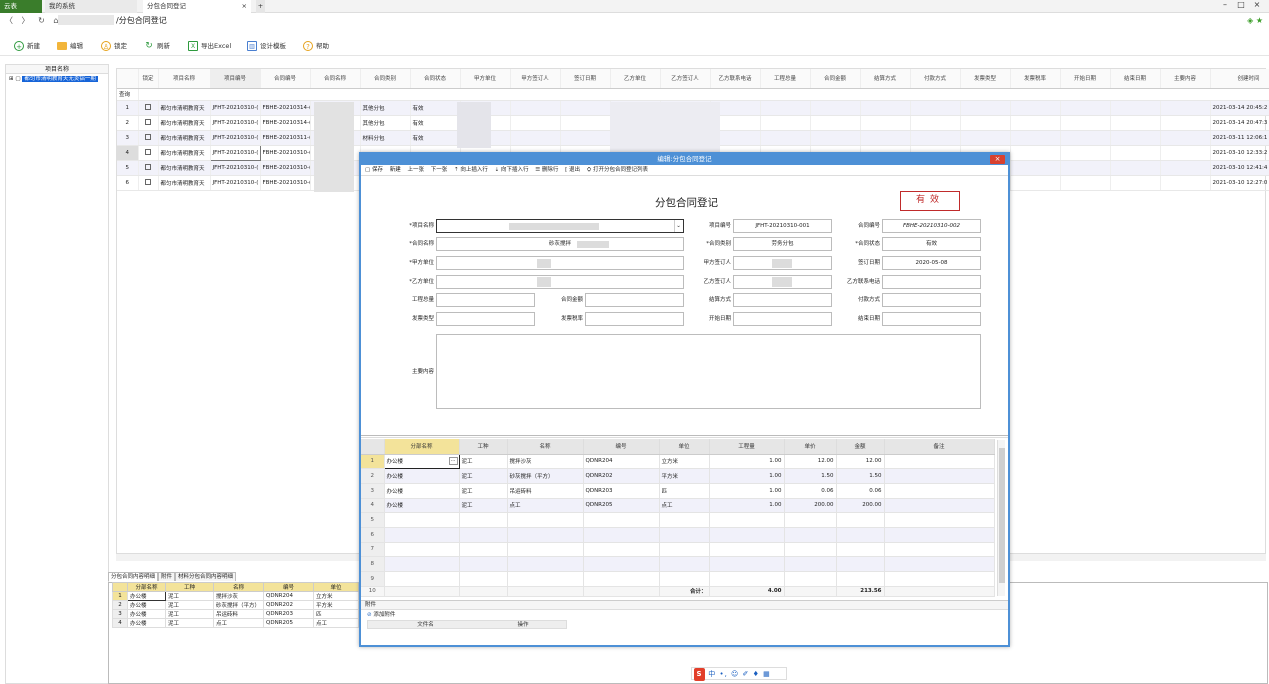 This screenshot has height=684, width=1269. What do you see at coordinates (684, 447) in the screenshot?
I see `item-col: 单位` at bounding box center [684, 447].